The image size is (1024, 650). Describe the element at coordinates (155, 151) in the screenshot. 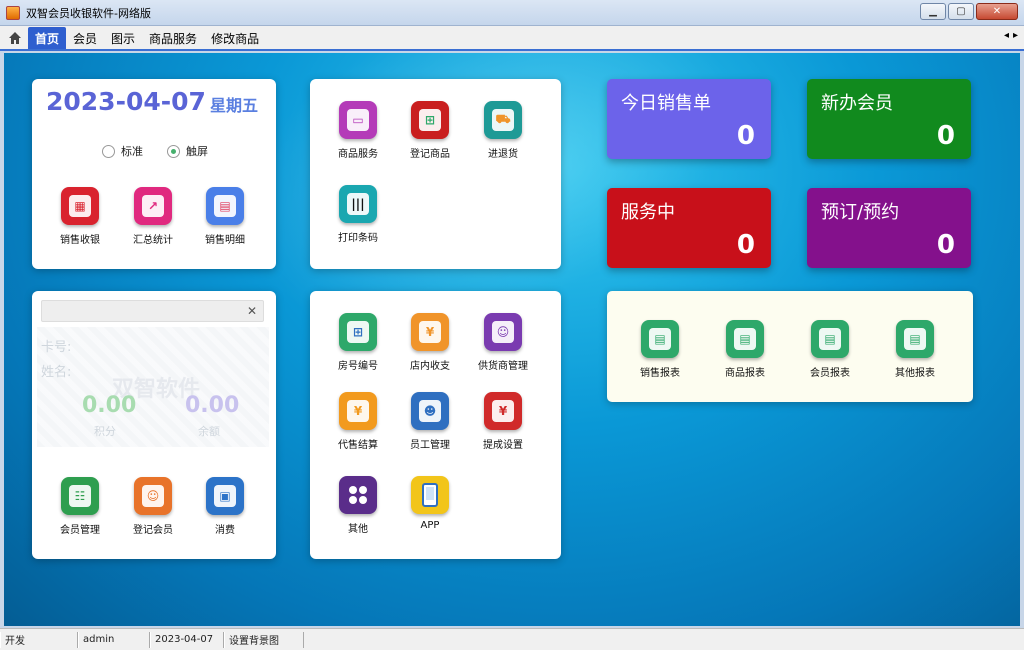

I see `mode-radio-group: 标准 触屏` at that location.